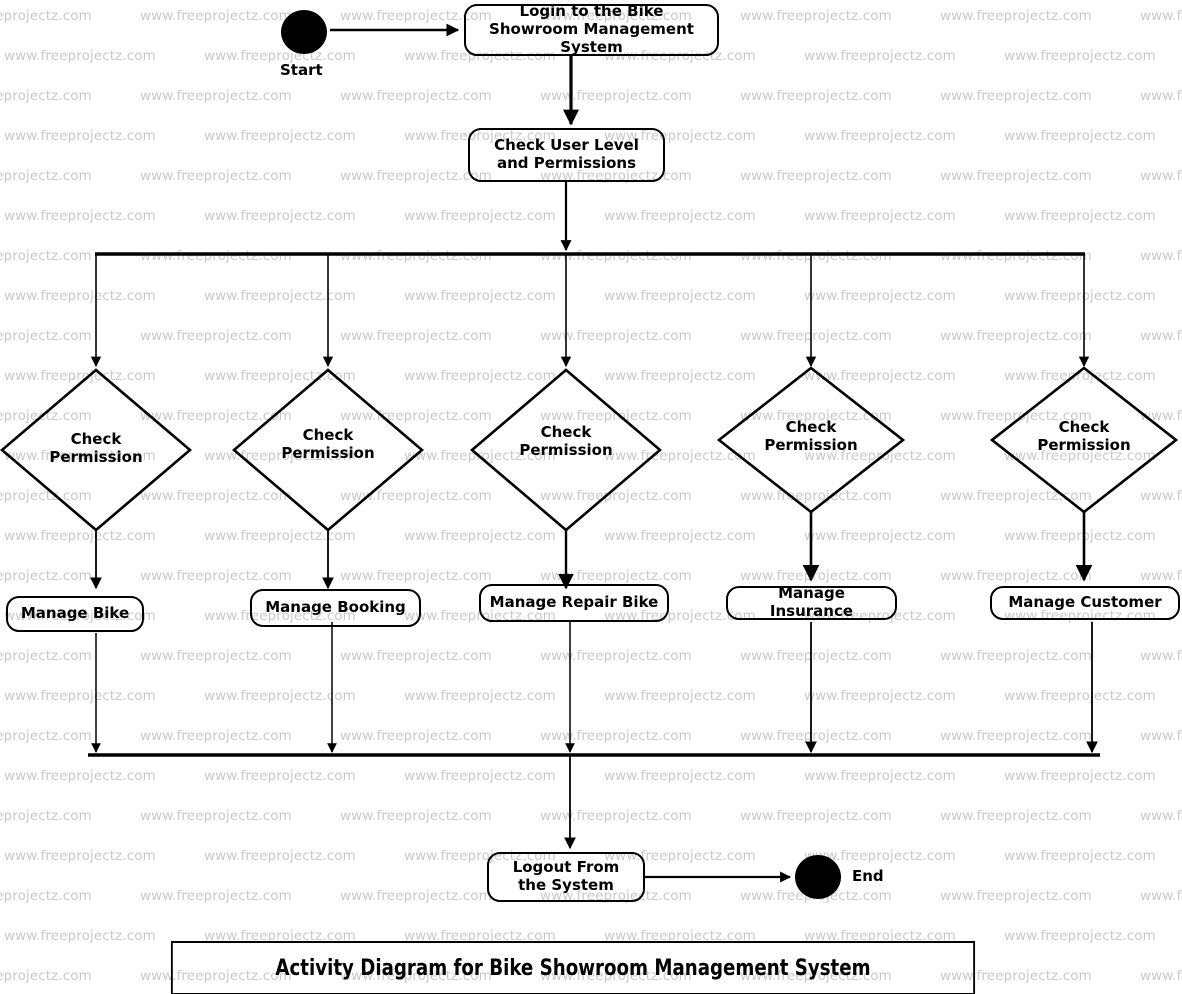 The width and height of the screenshot is (1182, 994). Describe the element at coordinates (811, 602) in the screenshot. I see `activity-manage-insurance: Manage Insurance` at that location.